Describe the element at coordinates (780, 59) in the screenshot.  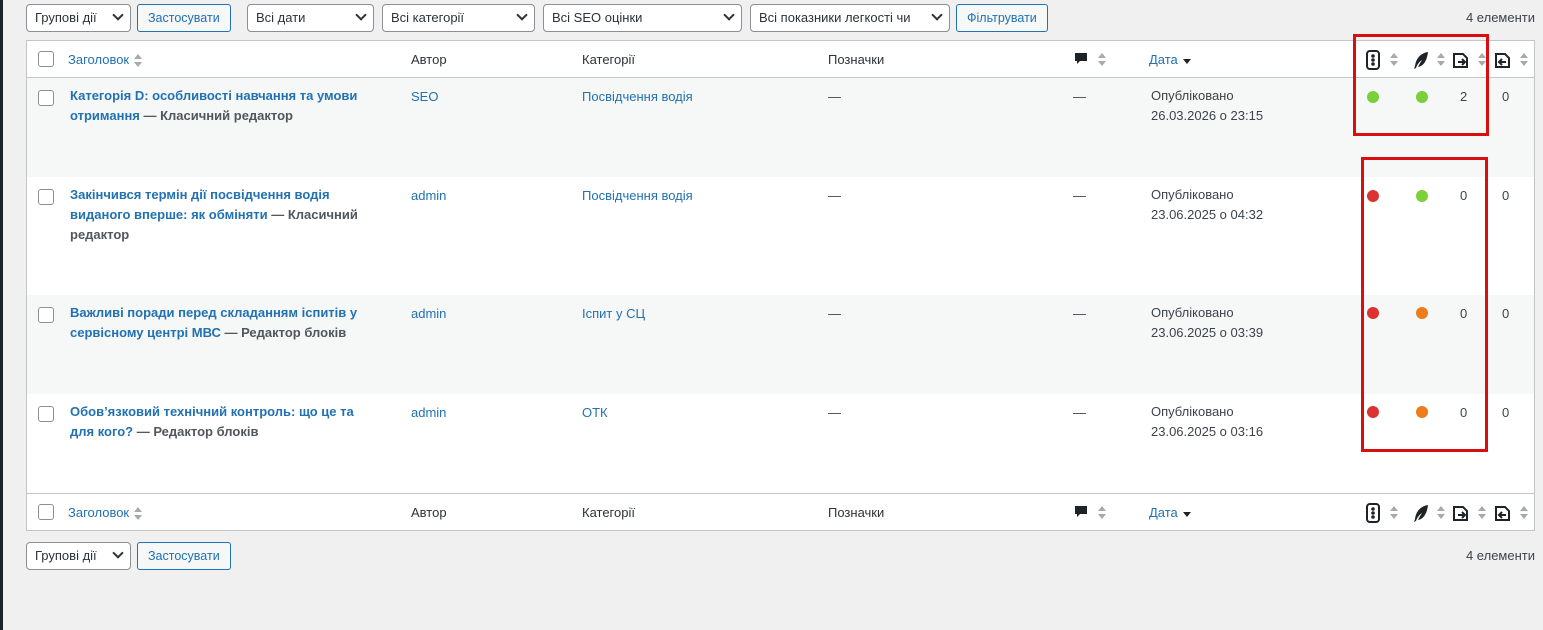
I see `table-header: Заголовок Автор Категорії Позначки Дата` at that location.